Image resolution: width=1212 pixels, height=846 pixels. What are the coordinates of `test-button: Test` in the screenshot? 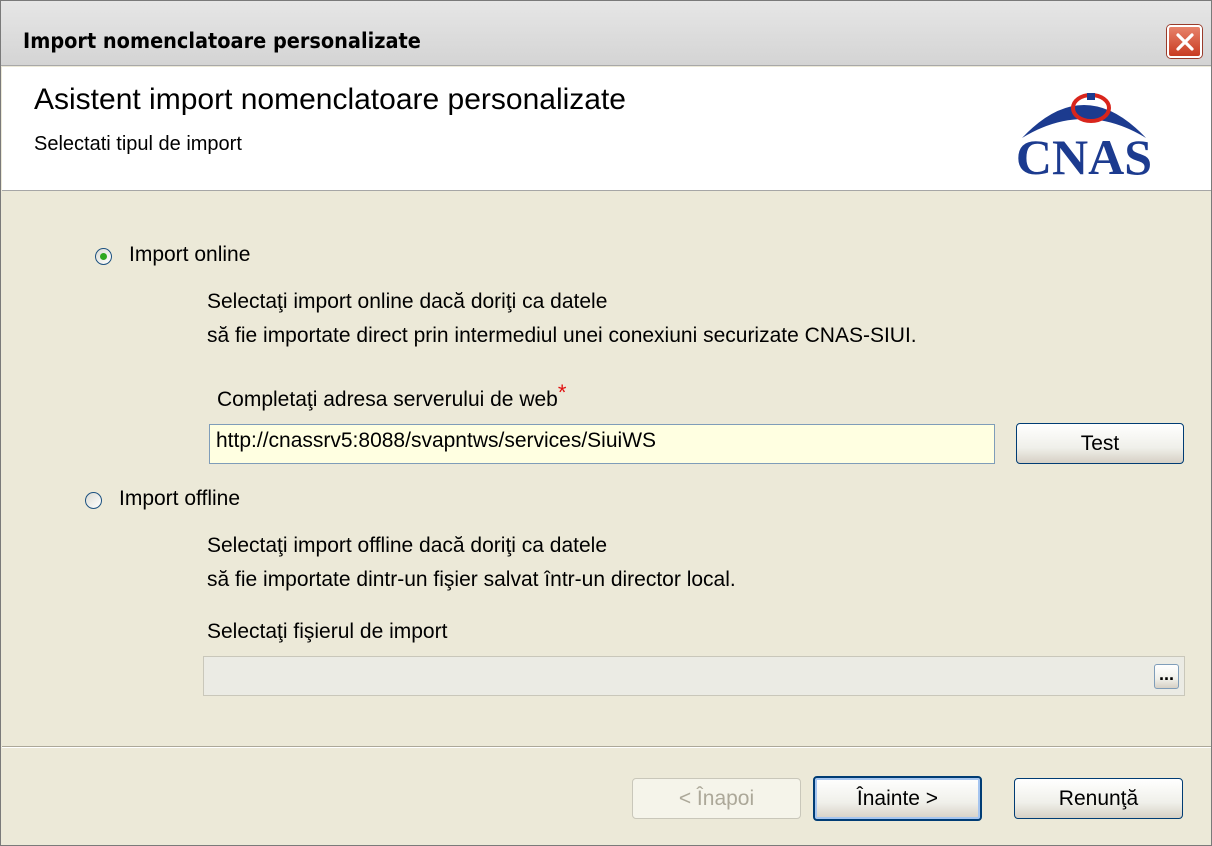 It's located at (1100, 443).